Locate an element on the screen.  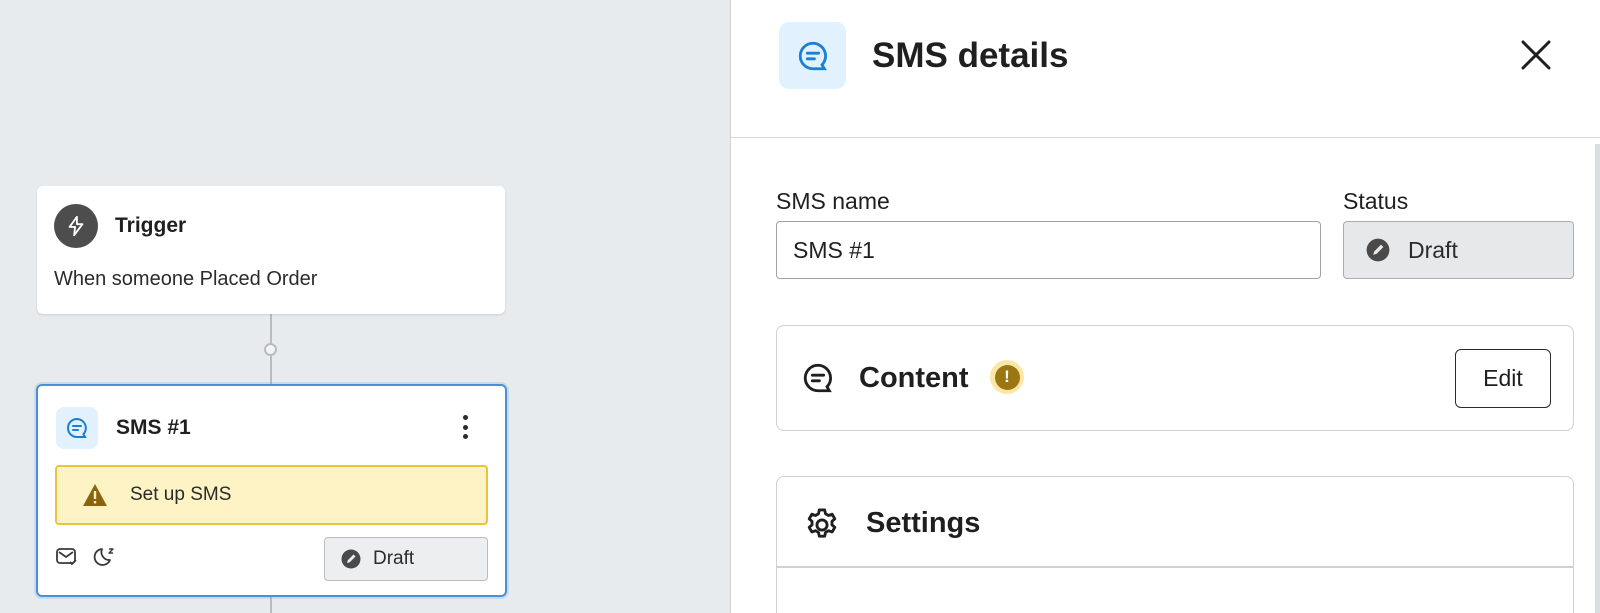
sms-name-label: SMS name is located at coordinates (833, 201).